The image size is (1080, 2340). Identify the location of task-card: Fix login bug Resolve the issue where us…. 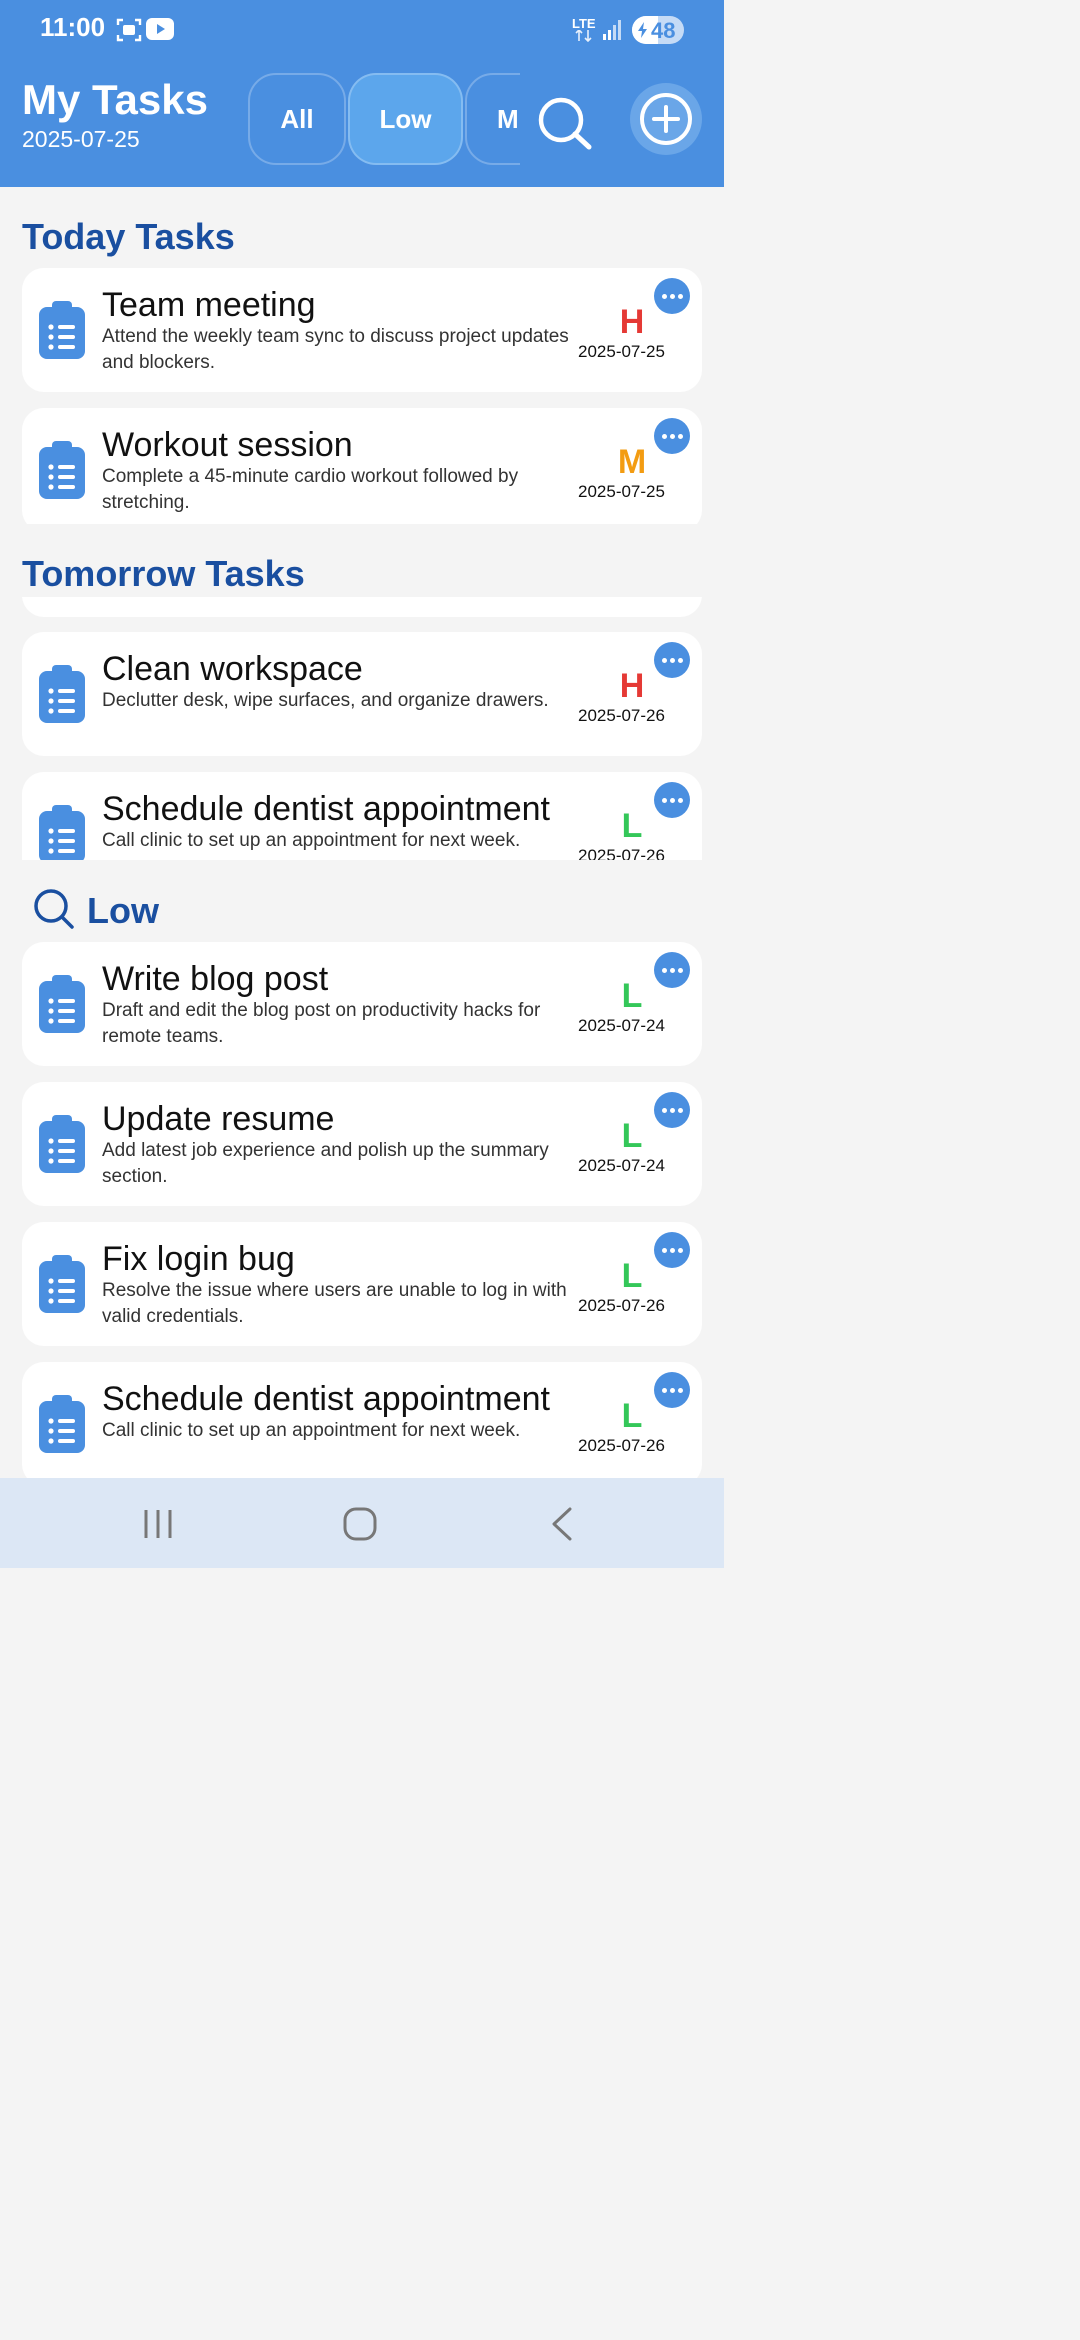
(362, 1284).